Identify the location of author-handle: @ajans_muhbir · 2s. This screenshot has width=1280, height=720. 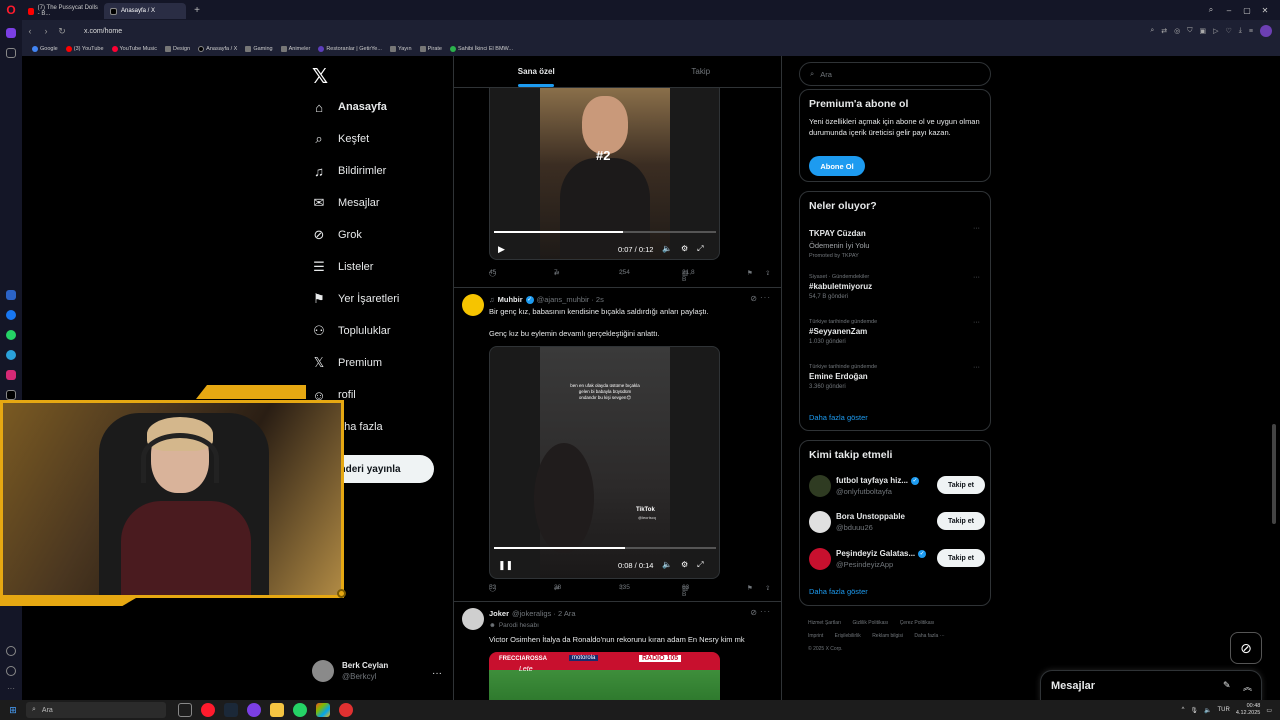
(570, 299).